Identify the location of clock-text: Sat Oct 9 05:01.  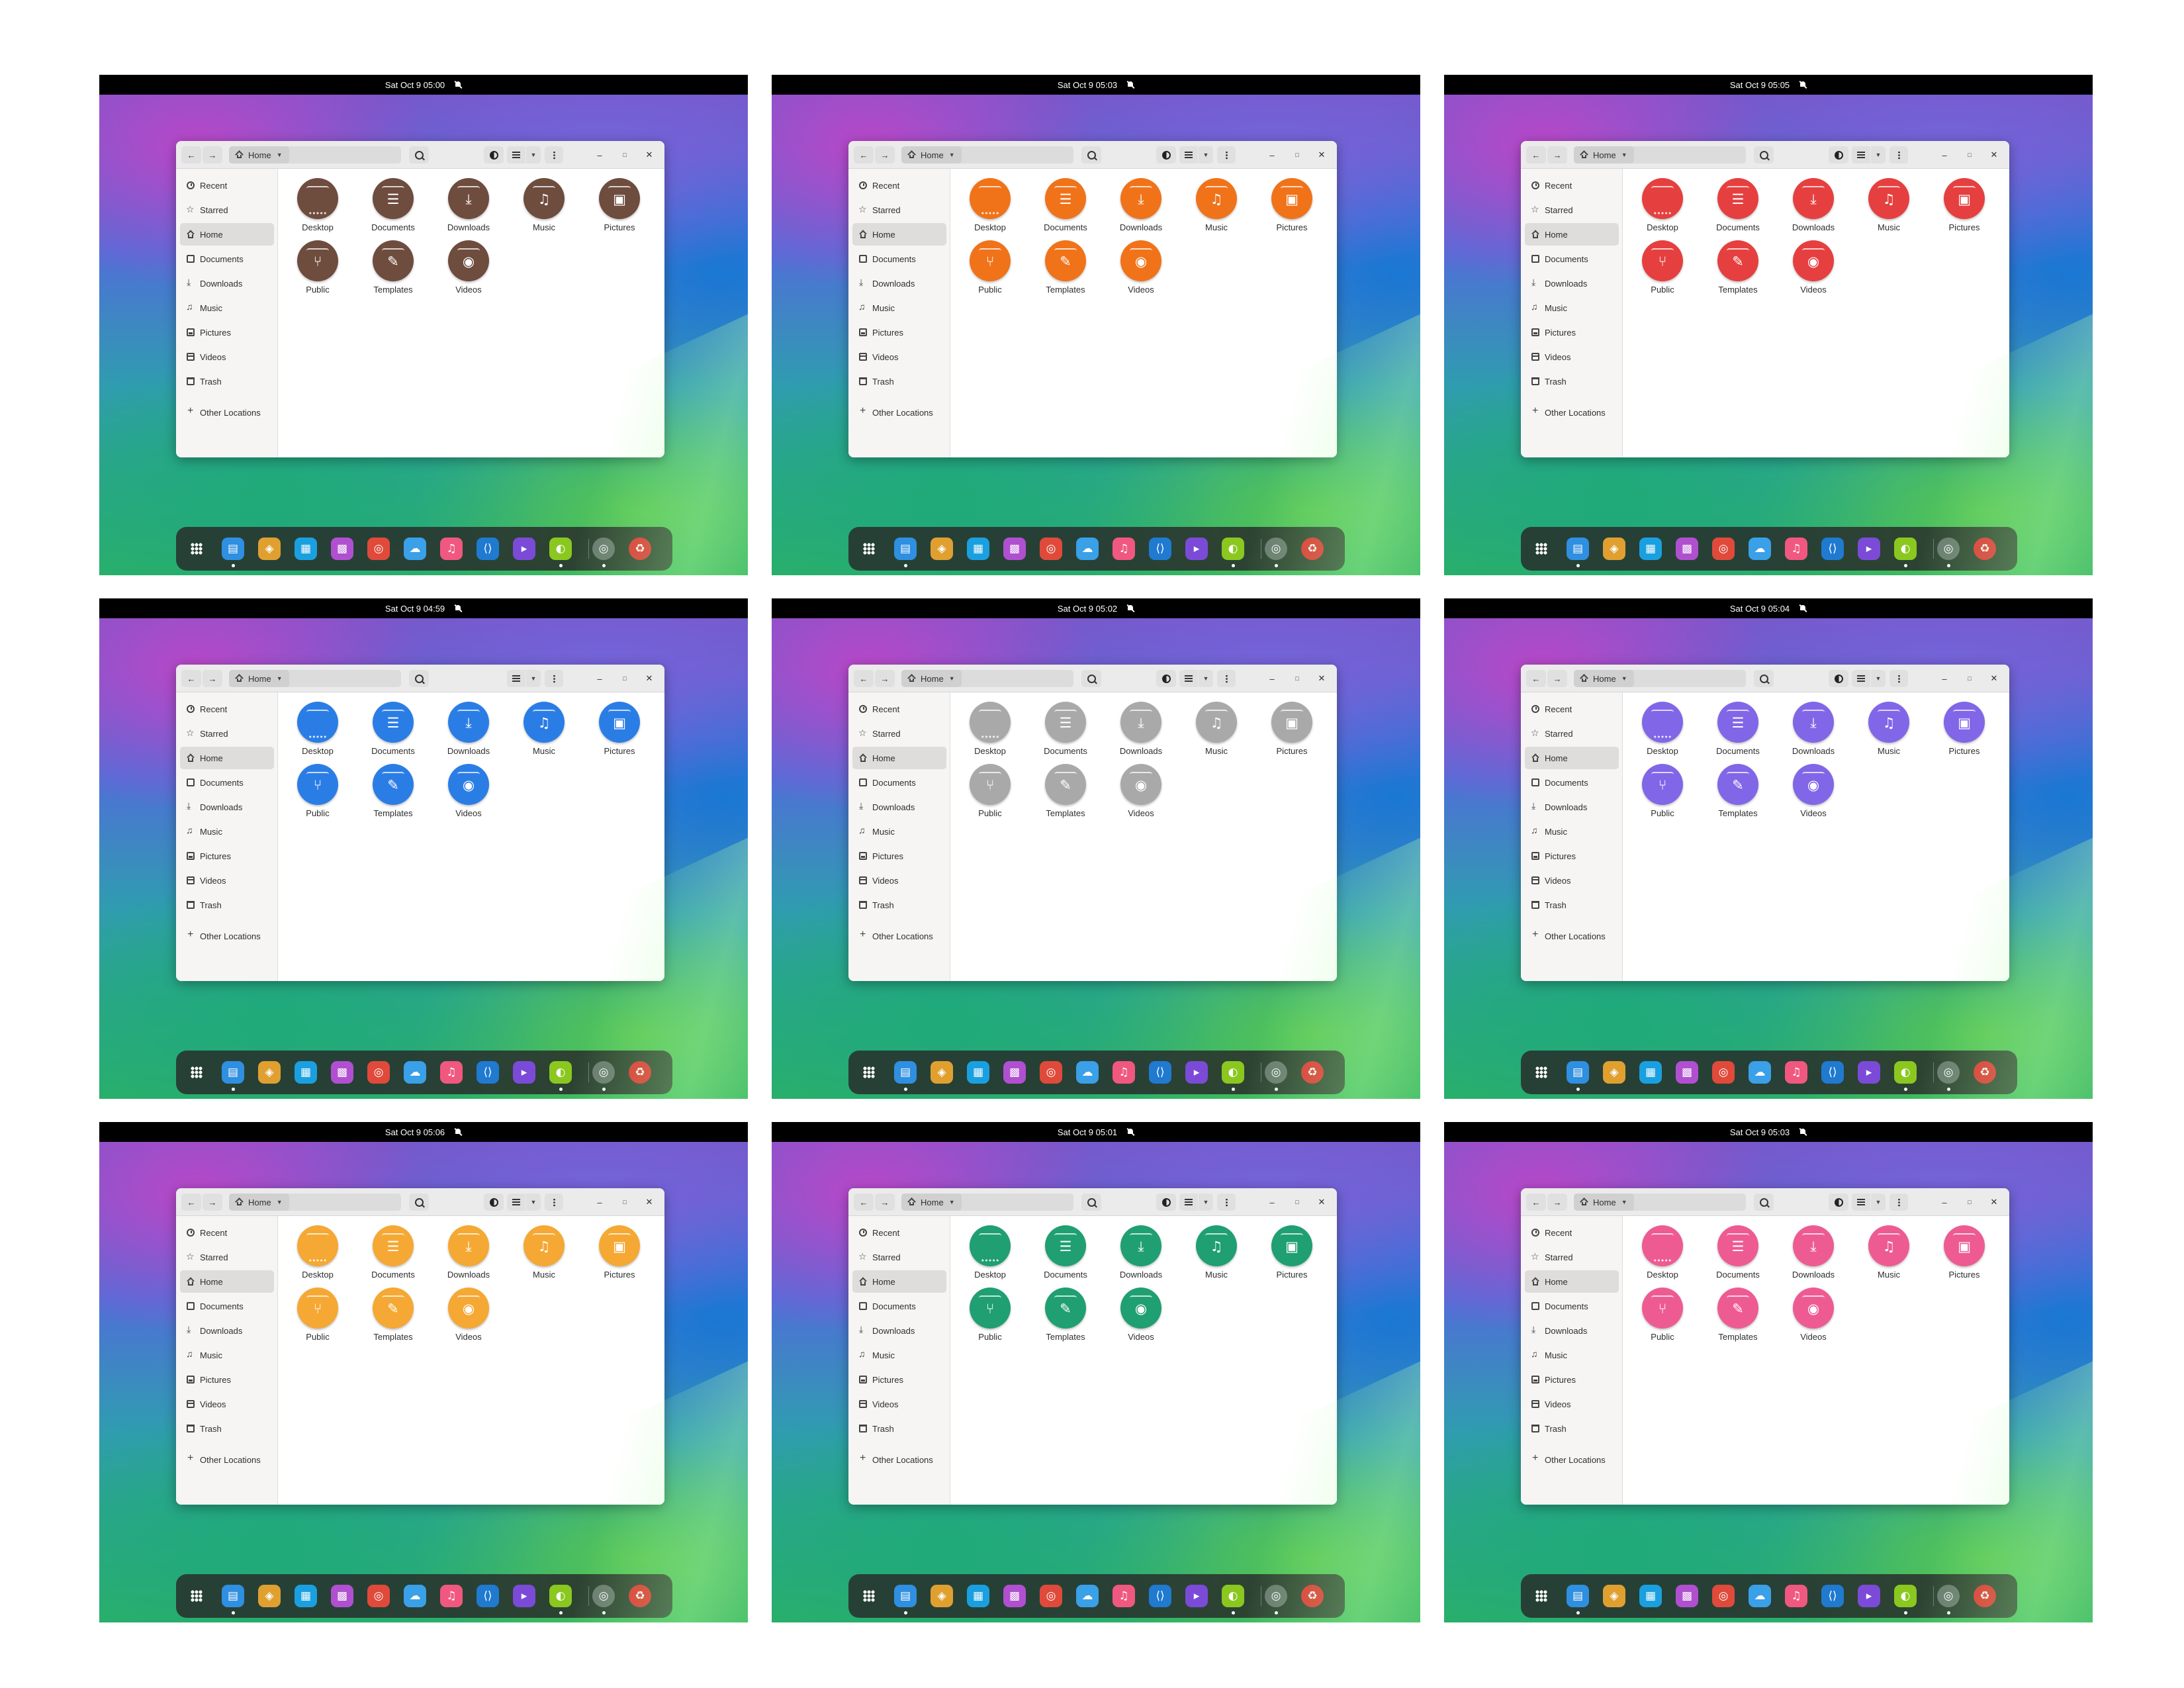
(1087, 1132).